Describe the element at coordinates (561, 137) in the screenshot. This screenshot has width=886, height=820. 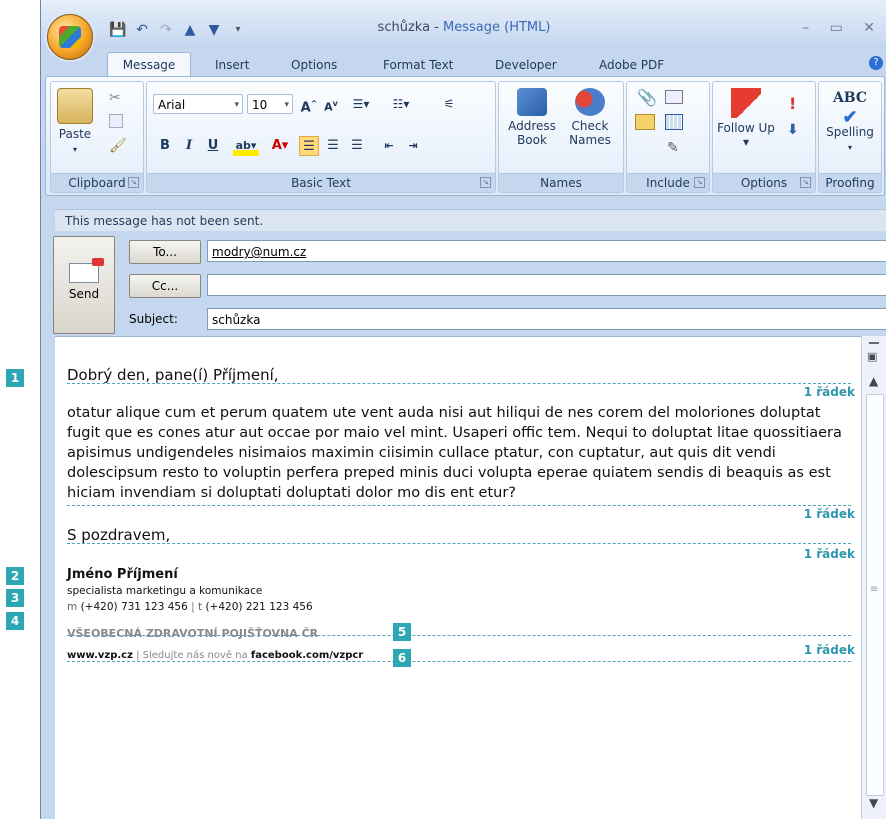
I see `names-group: Address Book Check Names Names` at that location.